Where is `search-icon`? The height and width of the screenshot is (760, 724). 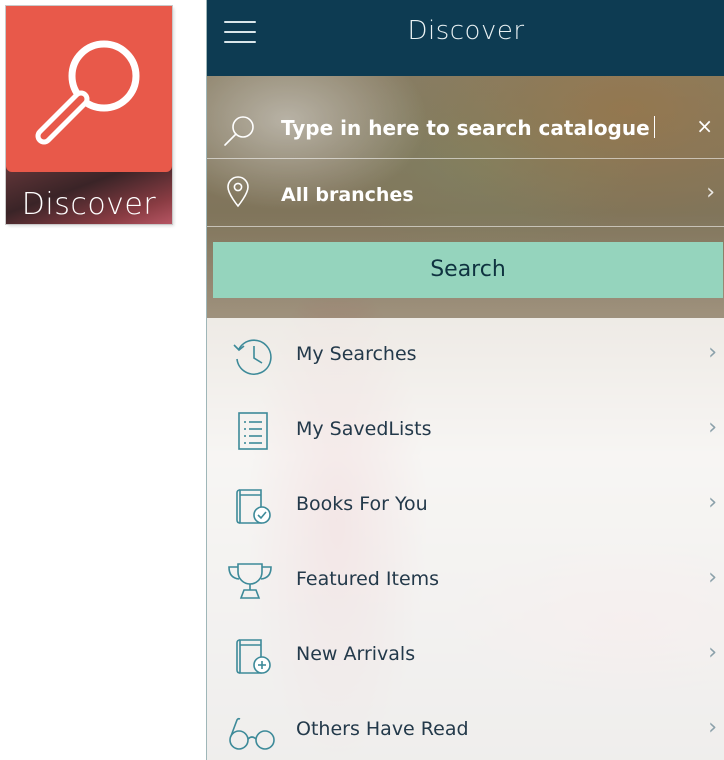
search-icon is located at coordinates (239, 131).